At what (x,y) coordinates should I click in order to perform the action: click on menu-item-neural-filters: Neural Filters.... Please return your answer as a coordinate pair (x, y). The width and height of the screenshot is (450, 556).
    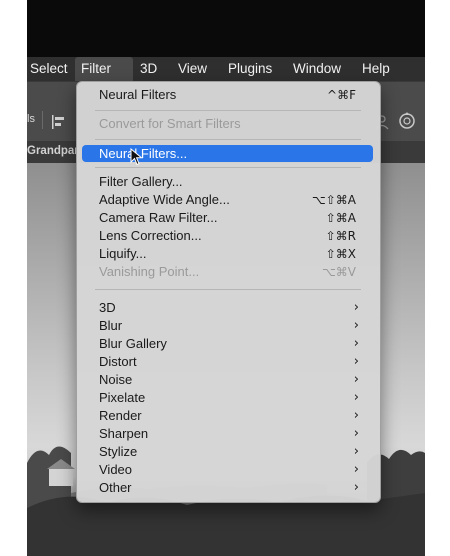
    Looking at the image, I should click on (227, 153).